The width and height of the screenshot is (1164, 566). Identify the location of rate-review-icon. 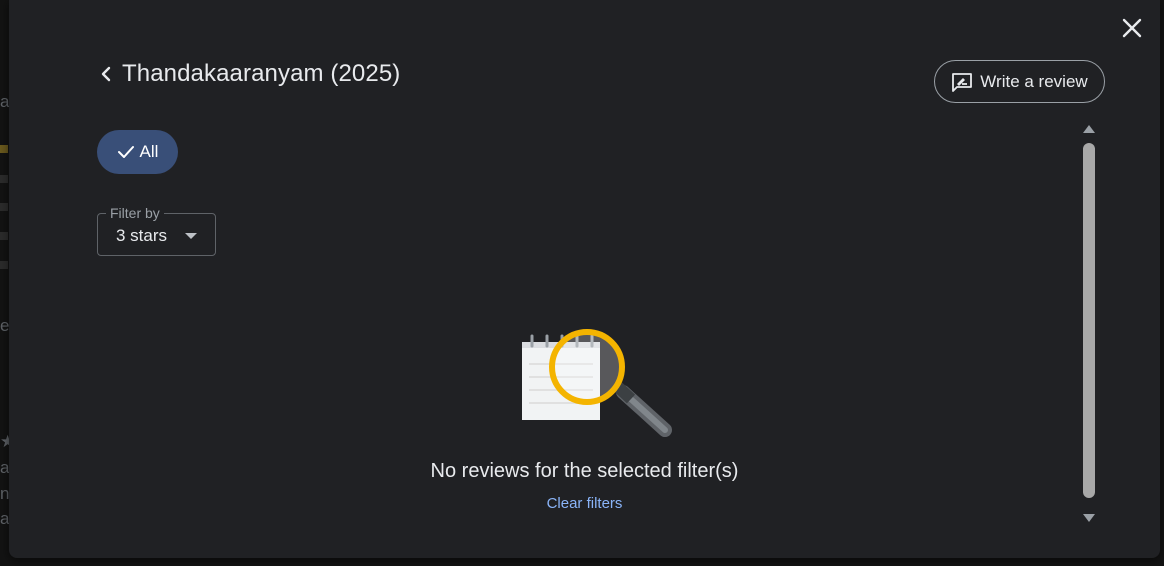
(962, 82).